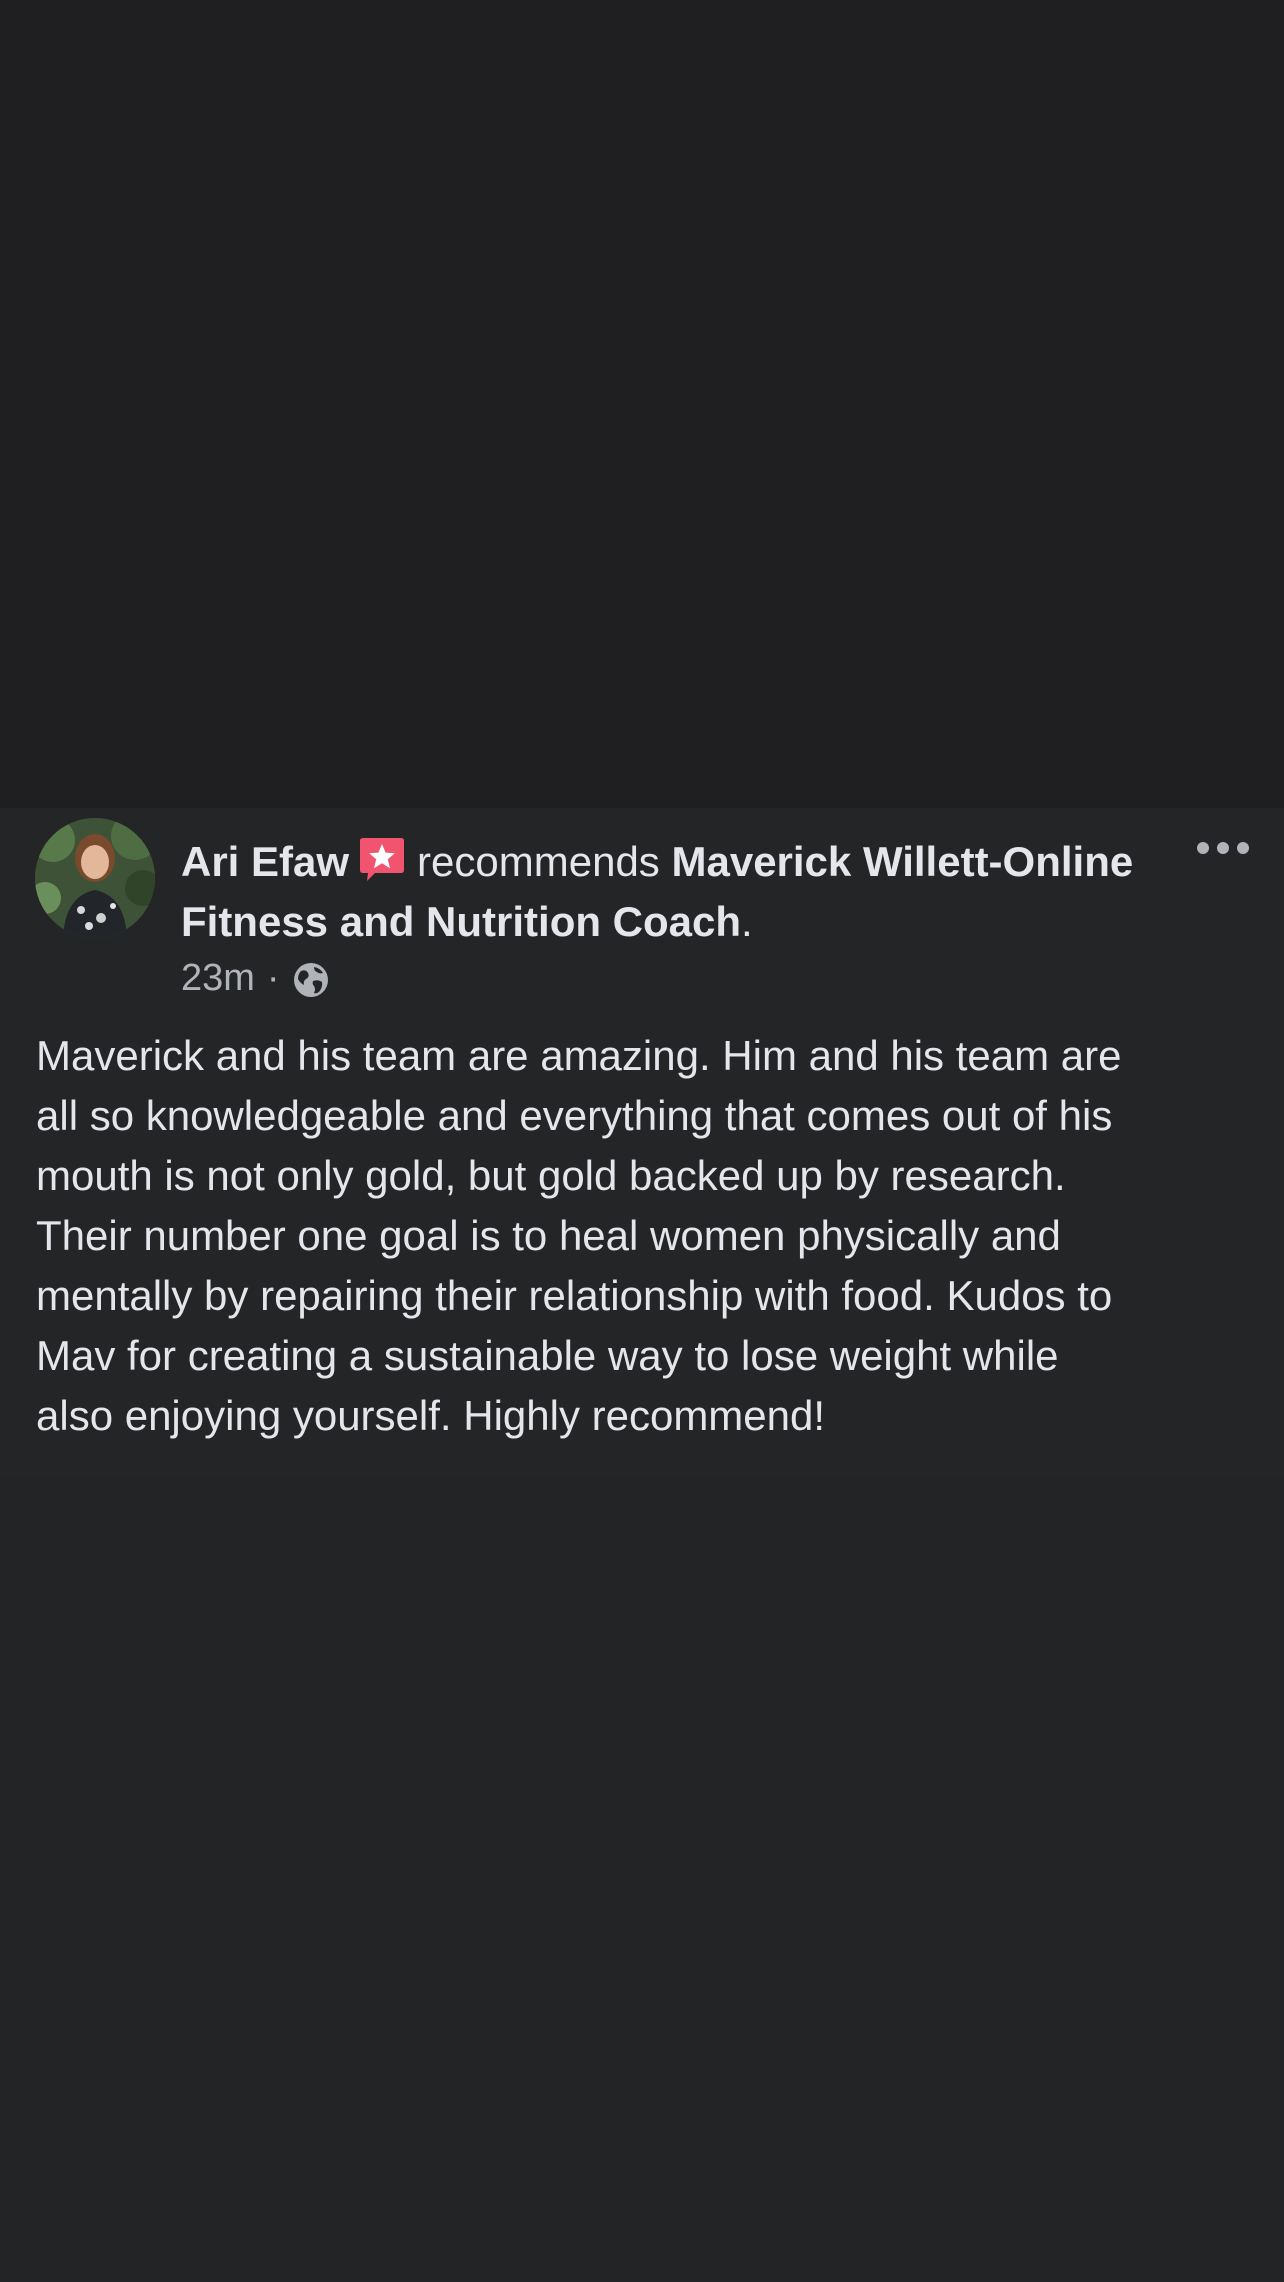  I want to click on author-name: Ari Efaw, so click(265, 861).